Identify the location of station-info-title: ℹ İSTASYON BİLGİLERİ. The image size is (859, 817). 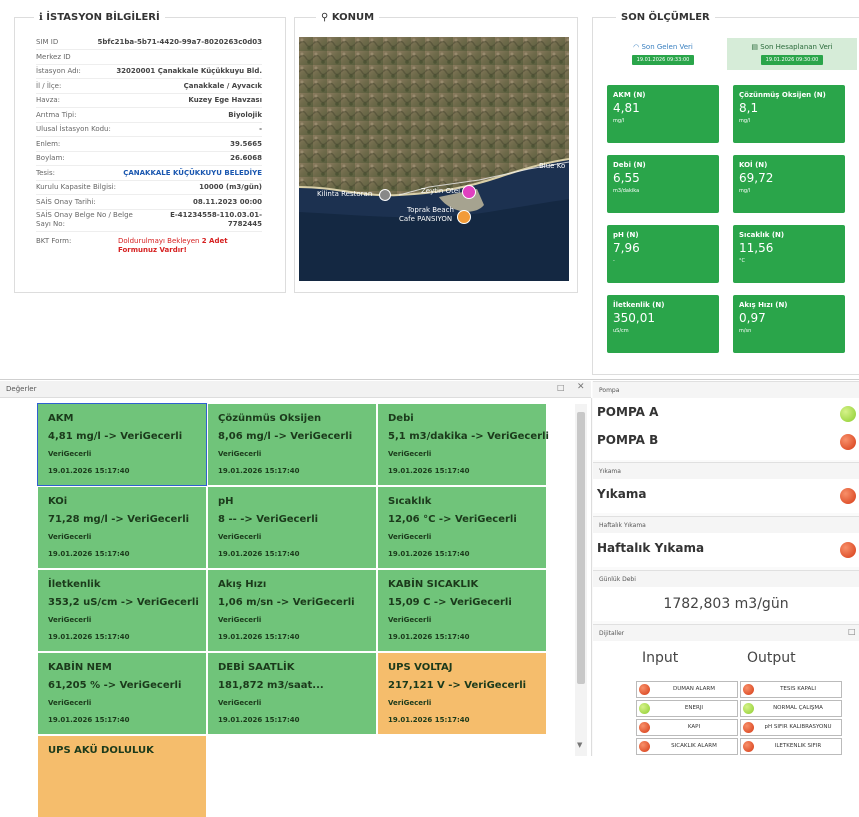
(99, 17).